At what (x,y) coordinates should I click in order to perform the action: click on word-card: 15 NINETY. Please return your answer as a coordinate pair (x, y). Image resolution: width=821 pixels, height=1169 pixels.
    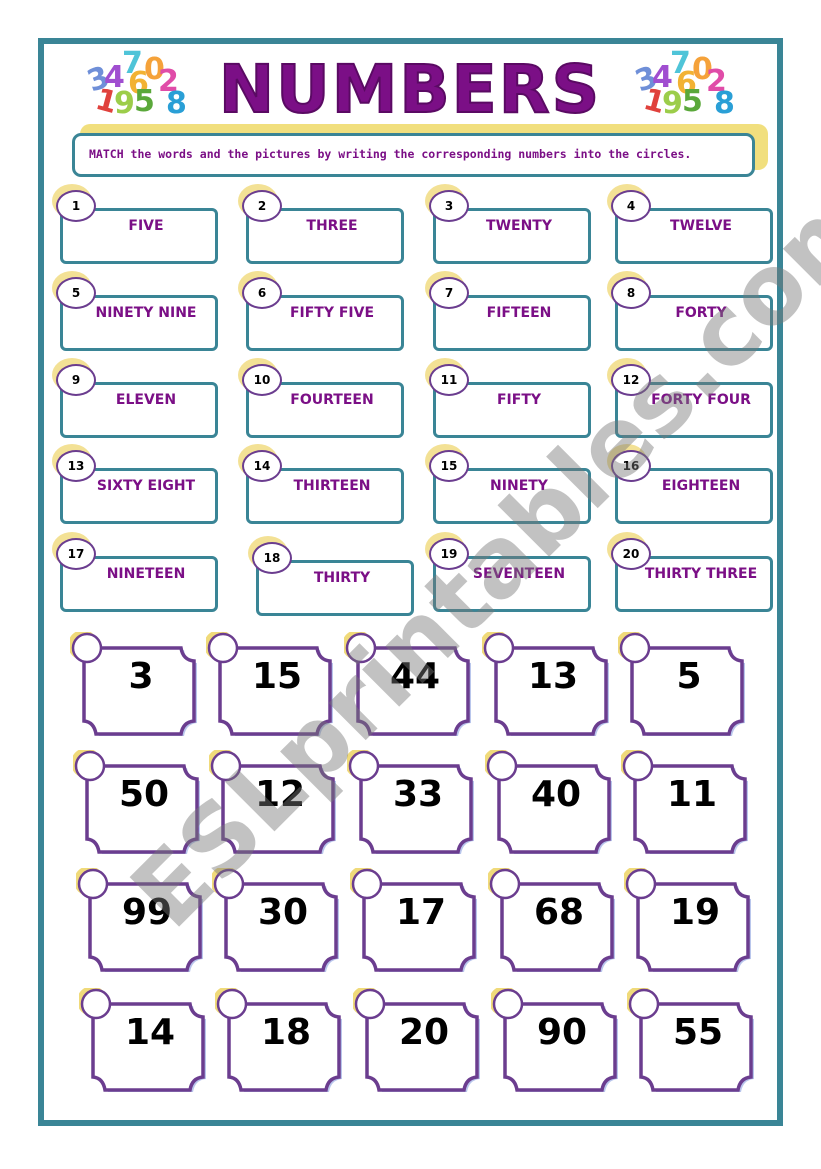
    Looking at the image, I should click on (509, 484).